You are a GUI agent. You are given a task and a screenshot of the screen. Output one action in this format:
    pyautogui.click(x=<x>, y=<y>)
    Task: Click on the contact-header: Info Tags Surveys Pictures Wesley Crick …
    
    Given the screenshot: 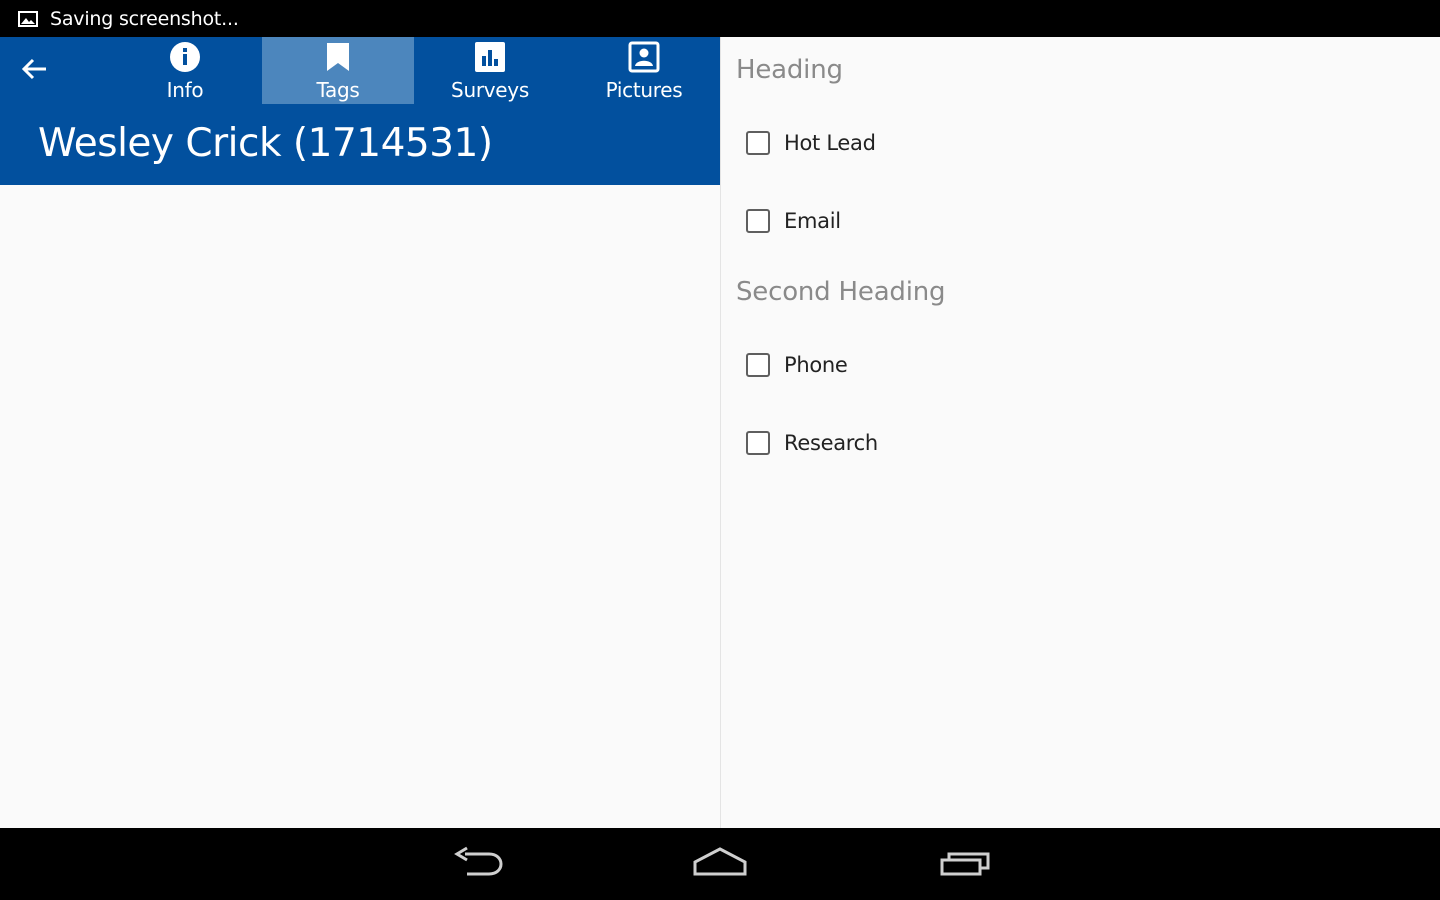 What is the action you would take?
    pyautogui.click(x=360, y=111)
    